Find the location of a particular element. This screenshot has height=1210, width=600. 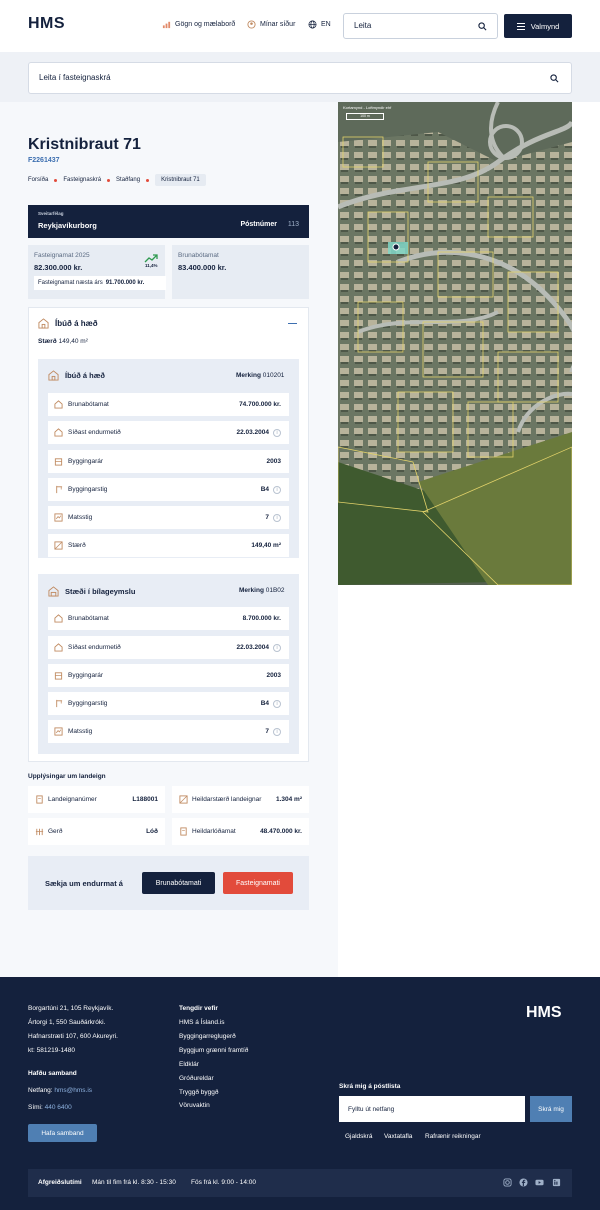

subunit-header: Stæði í bílageymslu is located at coordinates (91, 591).